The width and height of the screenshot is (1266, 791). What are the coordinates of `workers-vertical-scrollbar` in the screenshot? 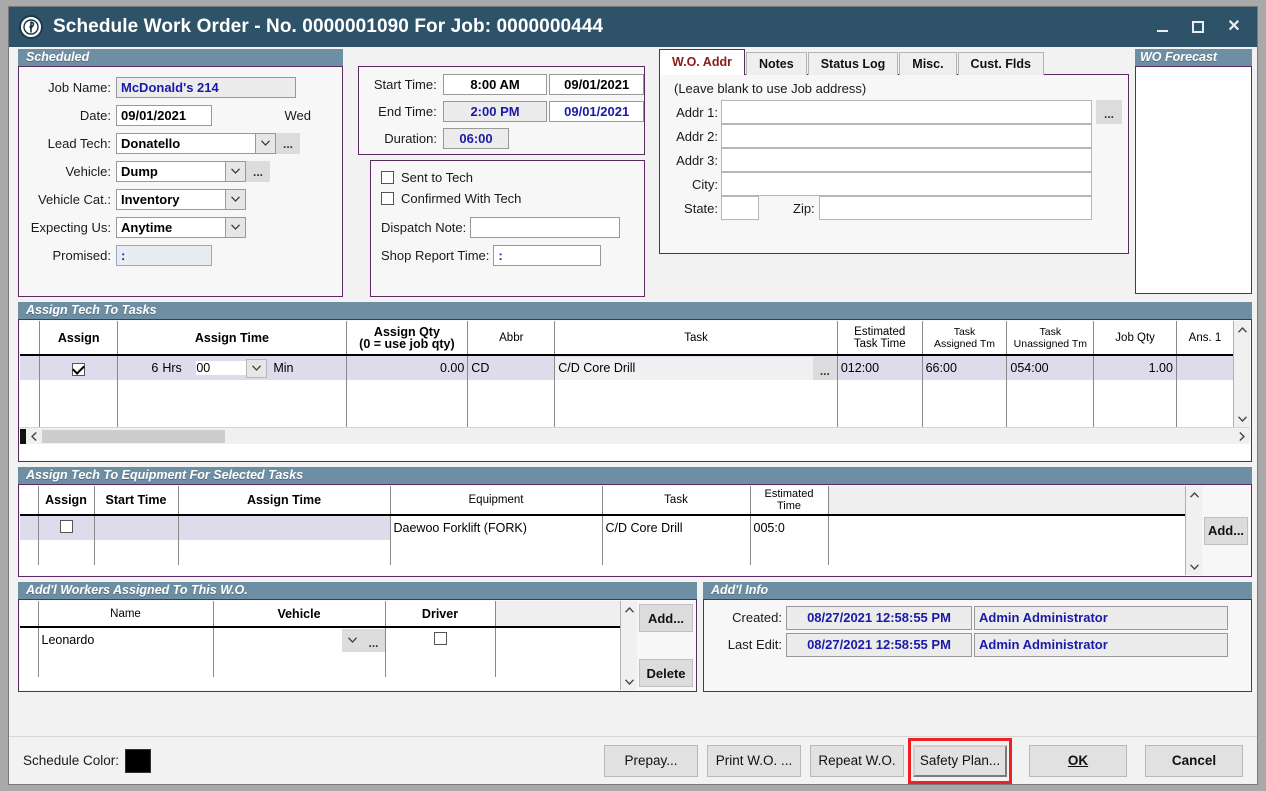 It's located at (628, 645).